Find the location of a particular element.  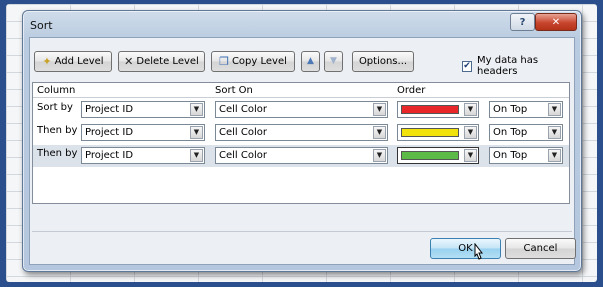

help-button: ? is located at coordinates (522, 22).